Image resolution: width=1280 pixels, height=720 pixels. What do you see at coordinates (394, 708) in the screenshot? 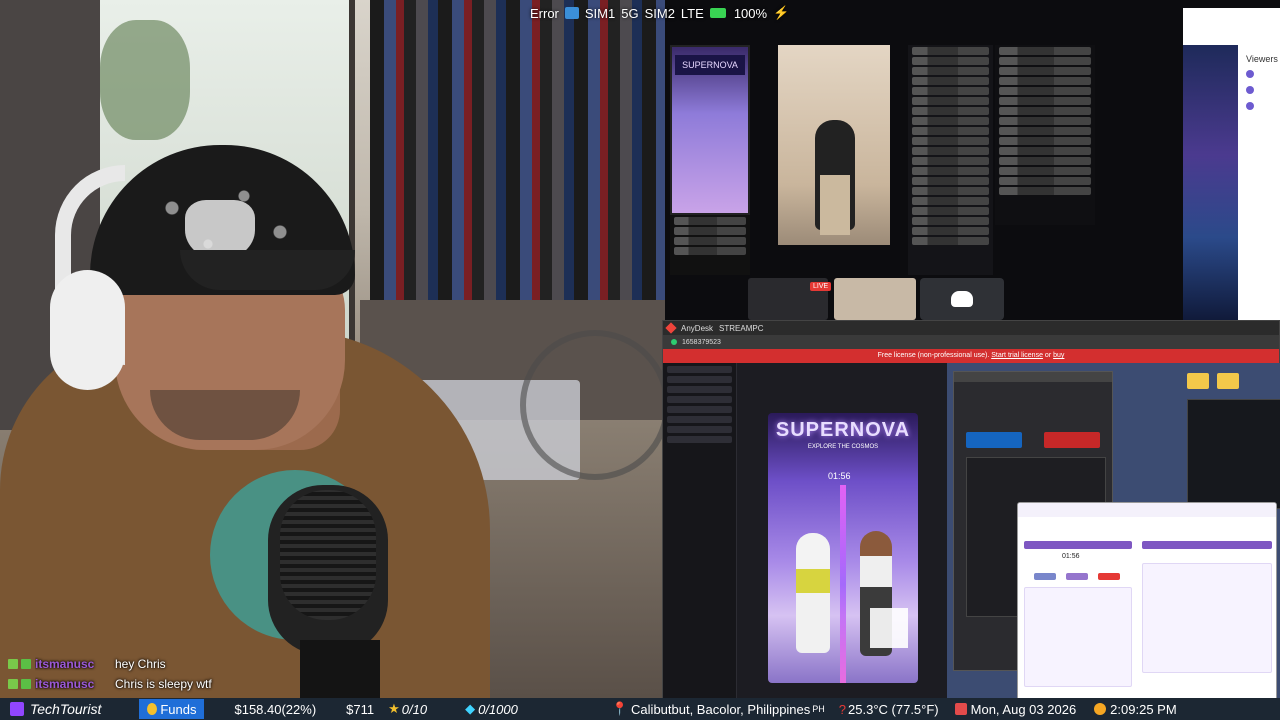
I see `star-icon: ★` at bounding box center [394, 708].